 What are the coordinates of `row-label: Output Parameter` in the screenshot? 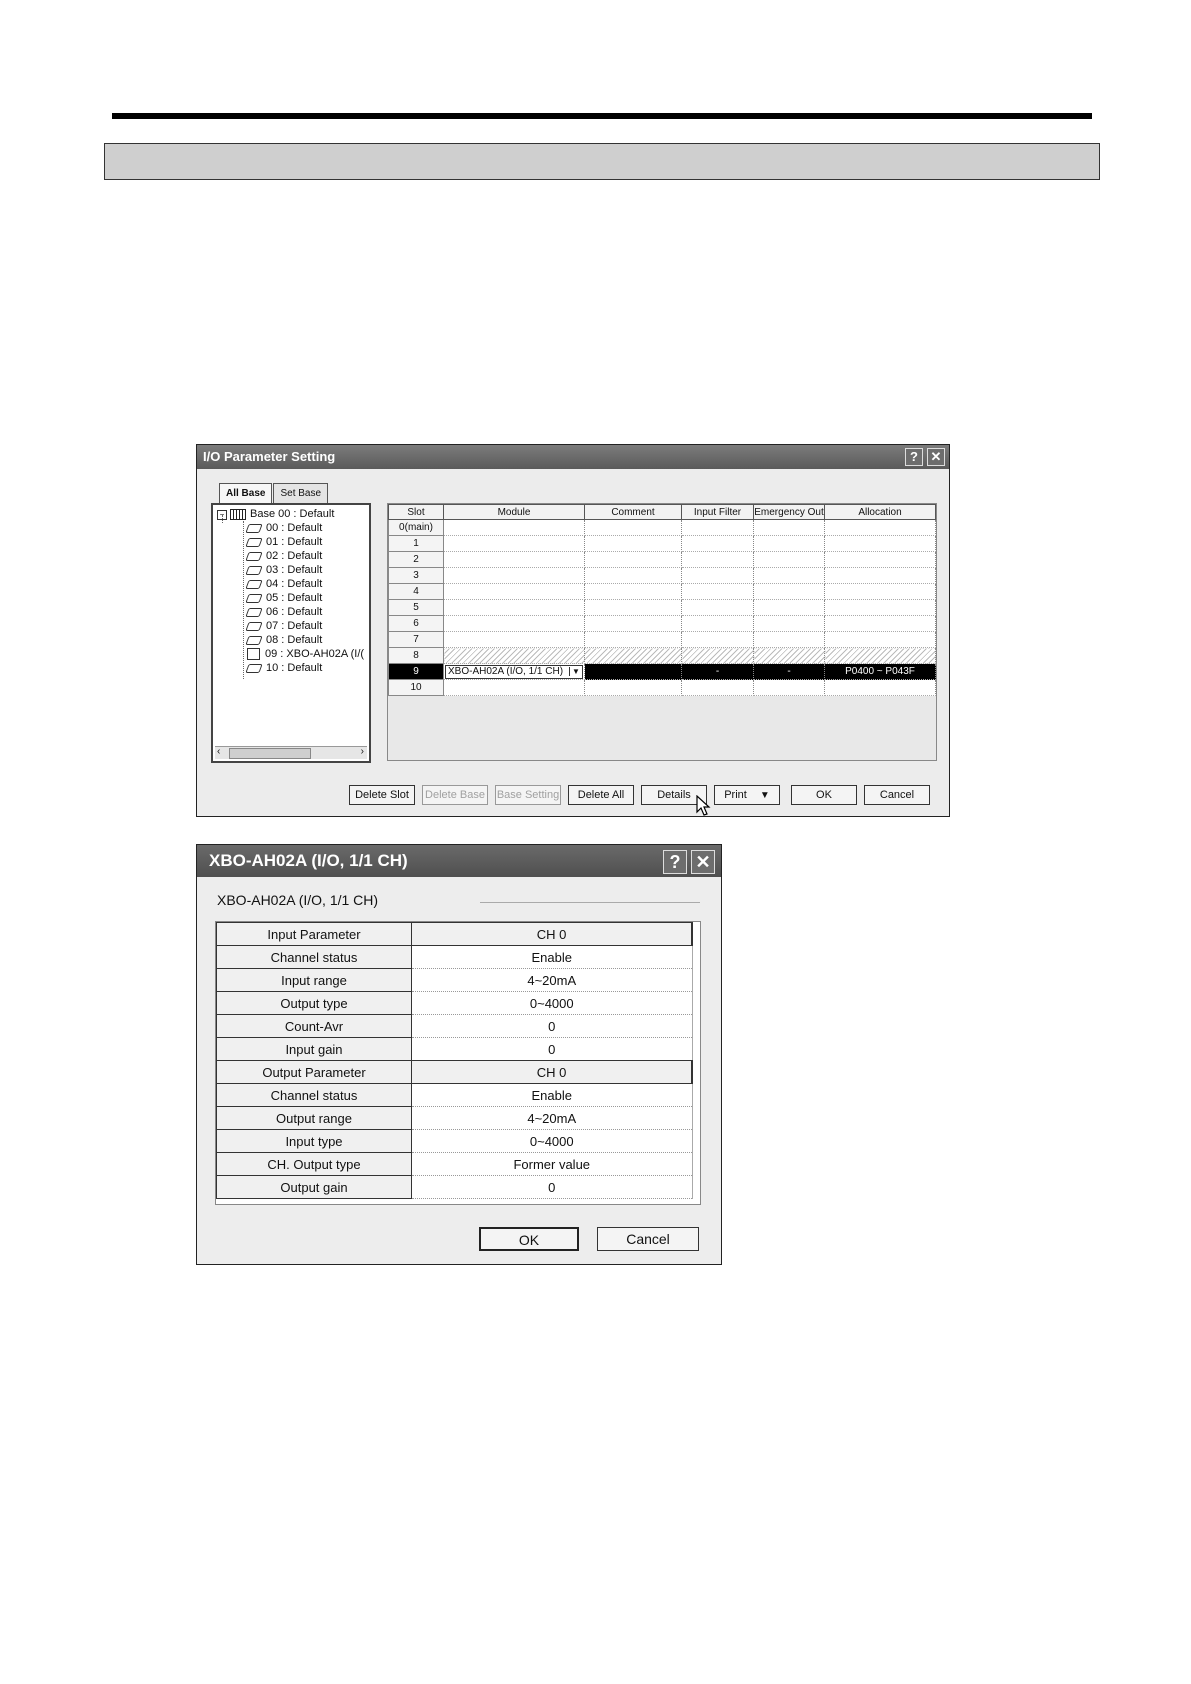 It's located at (314, 1072).